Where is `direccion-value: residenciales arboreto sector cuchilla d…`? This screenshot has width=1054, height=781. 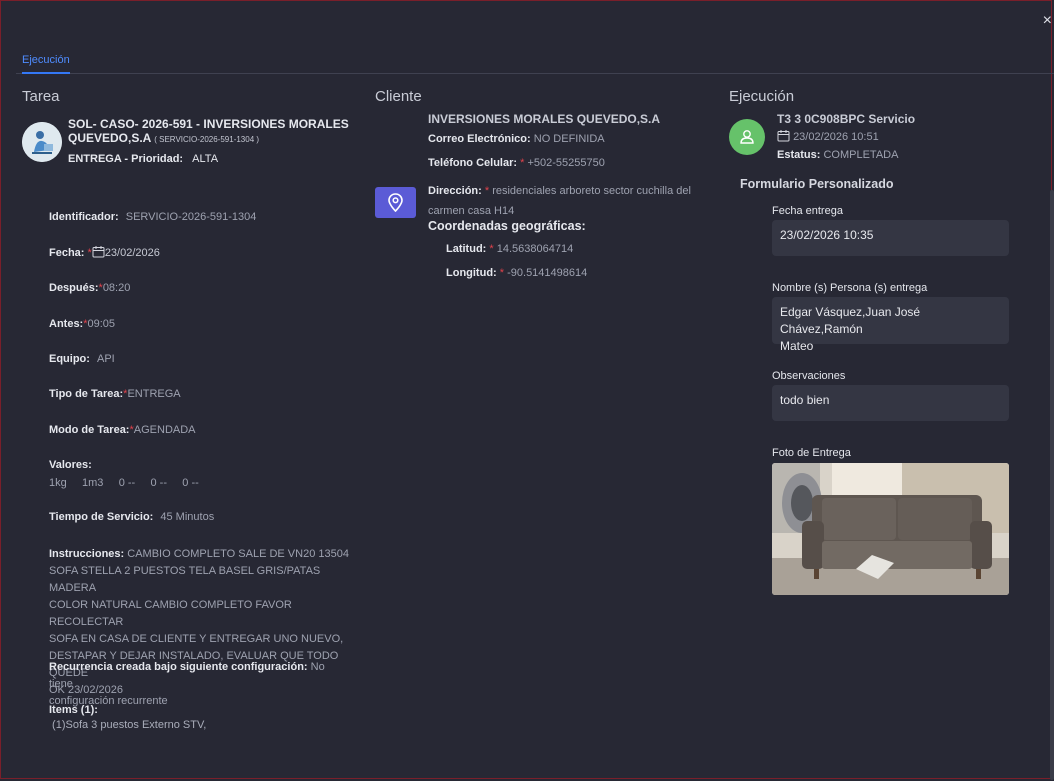 direccion-value: residenciales arboreto sector cuchilla d… is located at coordinates (591, 191).